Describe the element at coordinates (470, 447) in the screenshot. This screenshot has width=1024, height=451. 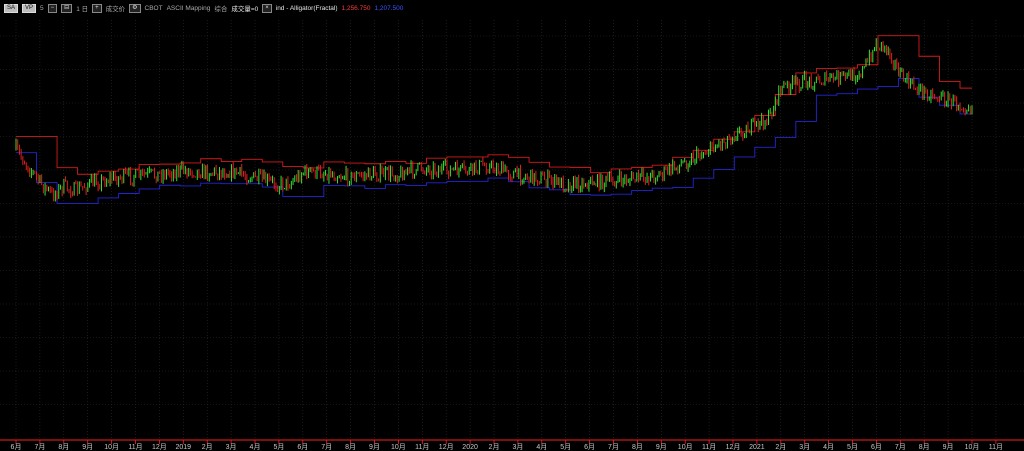
I see `x-tick-label: 2020` at that location.